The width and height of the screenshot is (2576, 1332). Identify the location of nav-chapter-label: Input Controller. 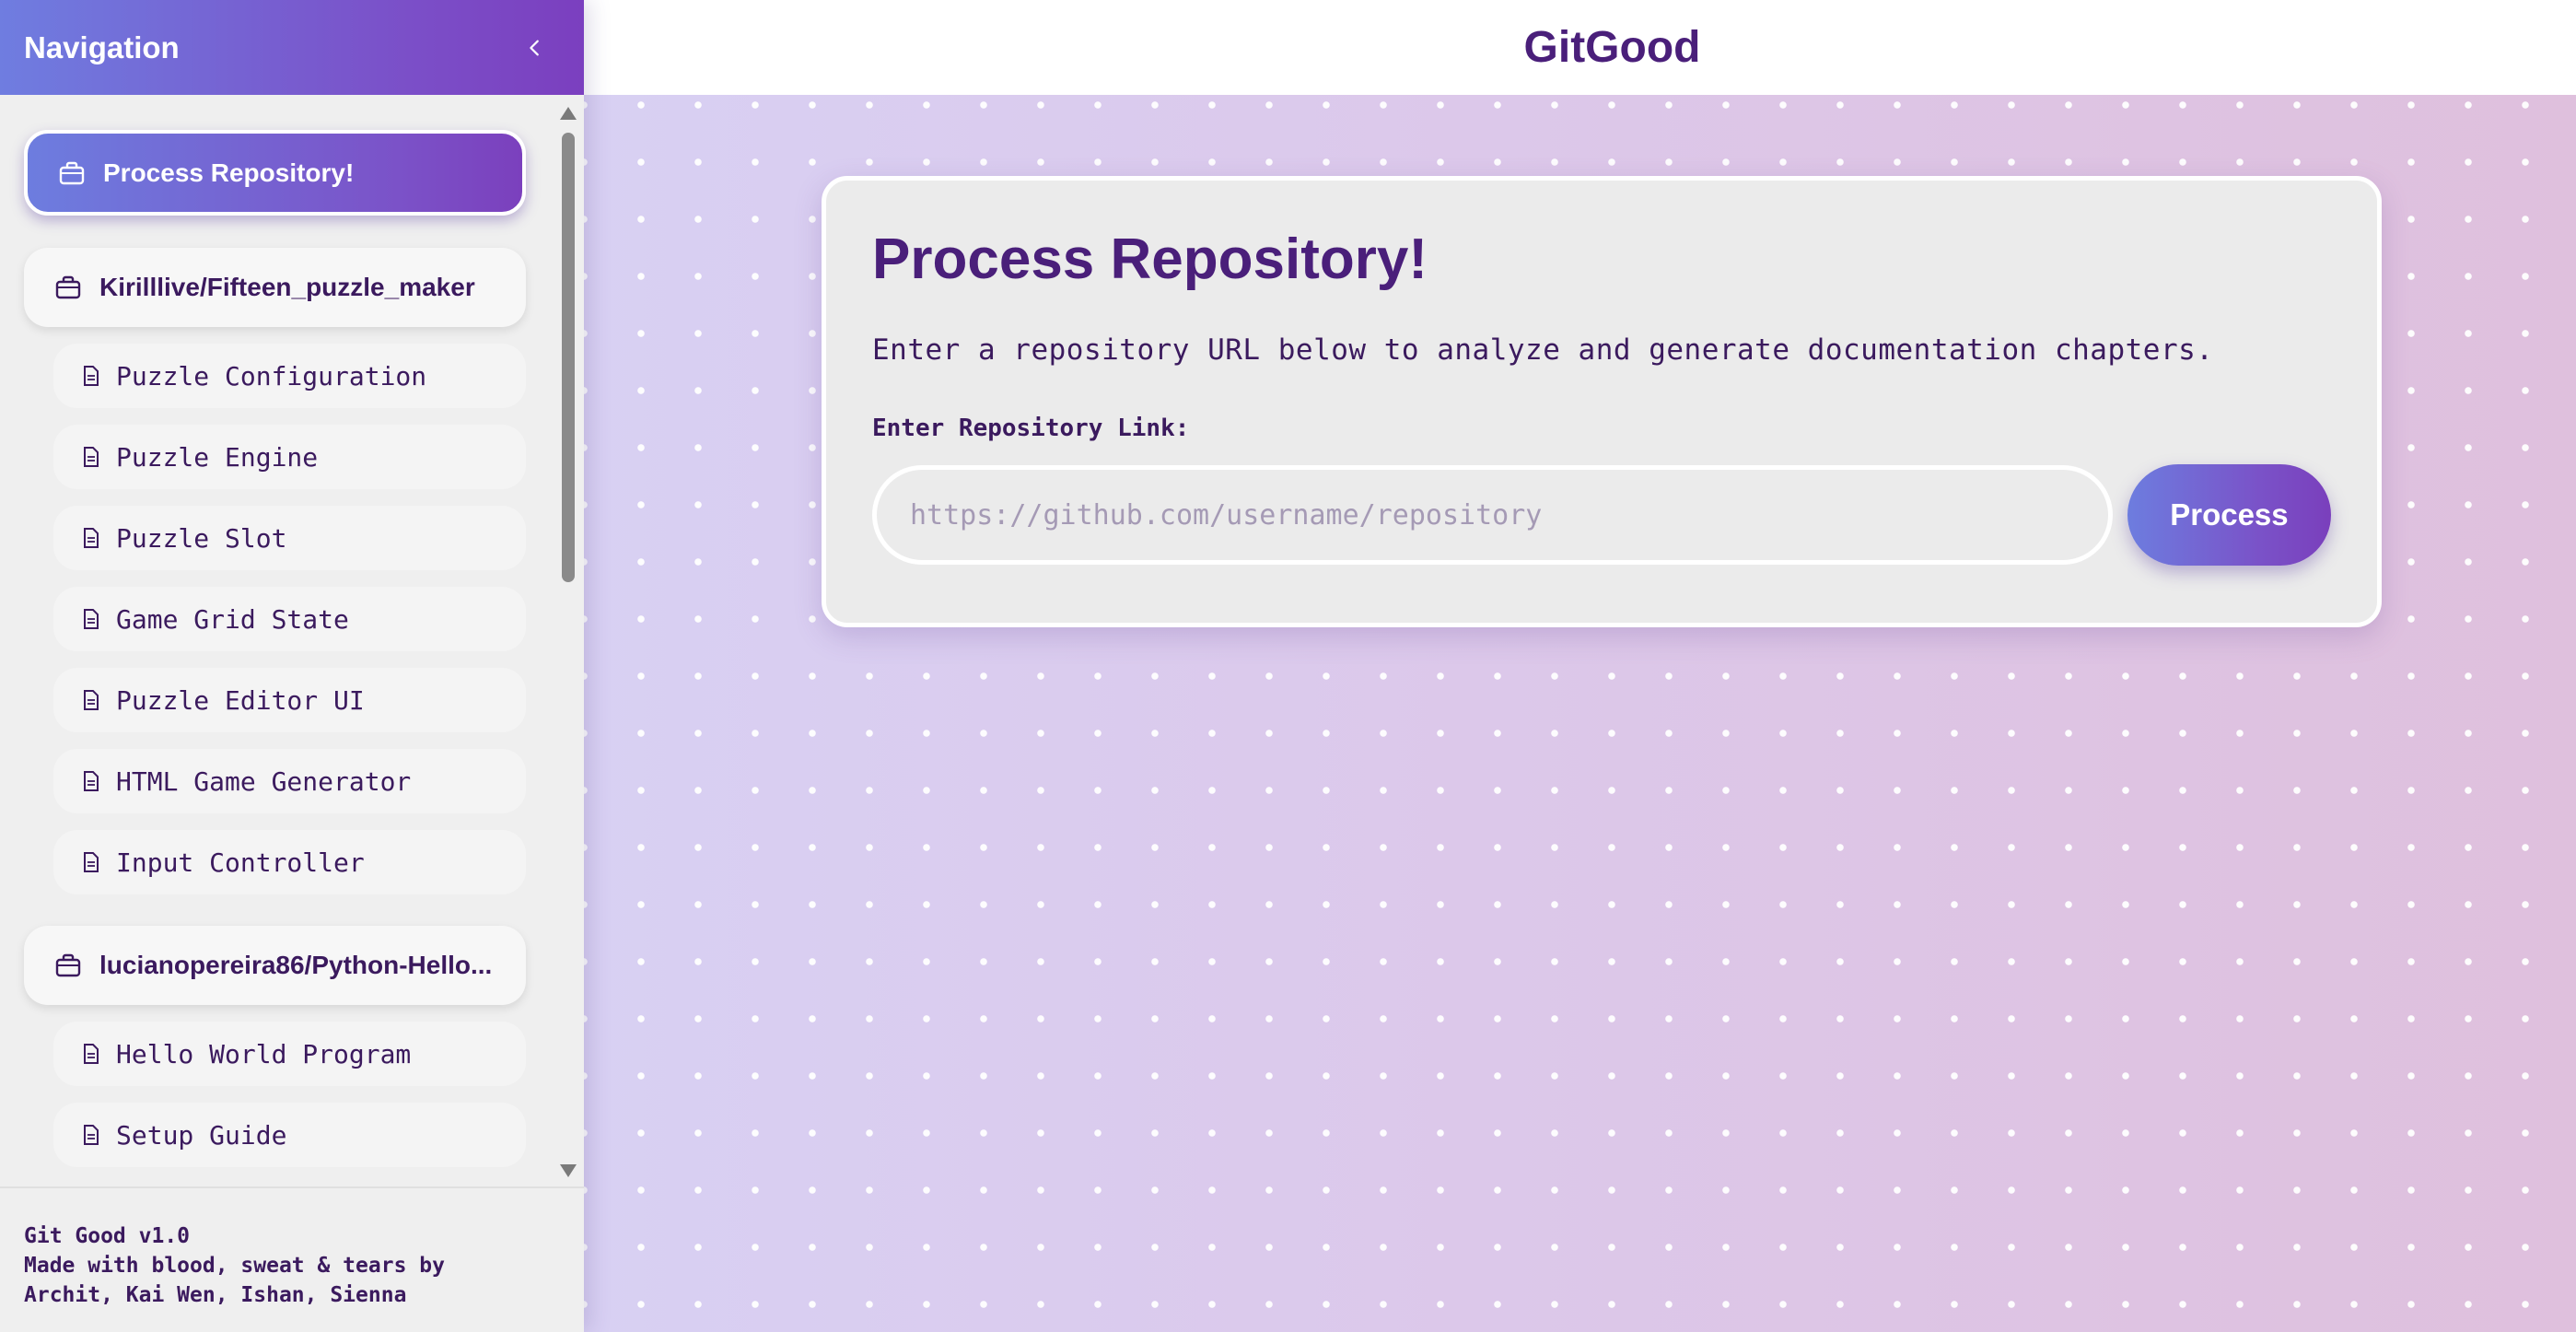
(241, 862).